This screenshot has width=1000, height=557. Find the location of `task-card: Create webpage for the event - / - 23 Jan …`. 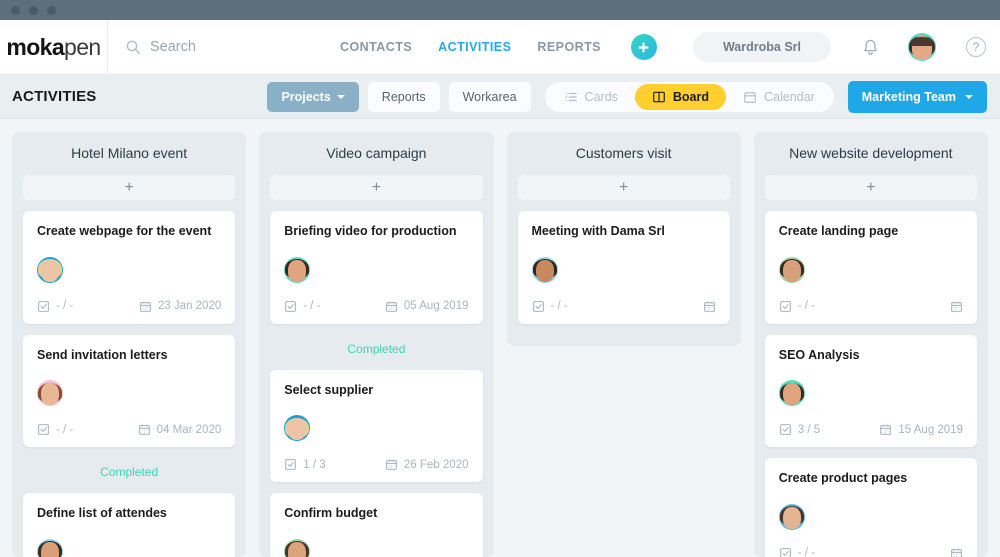

task-card: Create webpage for the event - / - 23 Jan … is located at coordinates (129, 267).